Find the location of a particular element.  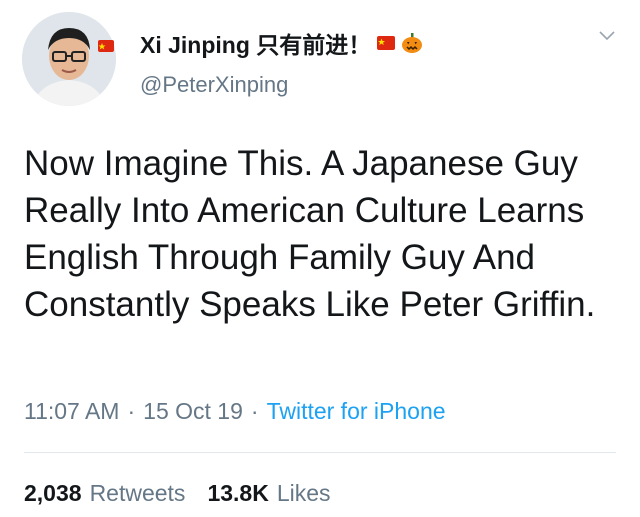

flag-badge-icon is located at coordinates (106, 46).